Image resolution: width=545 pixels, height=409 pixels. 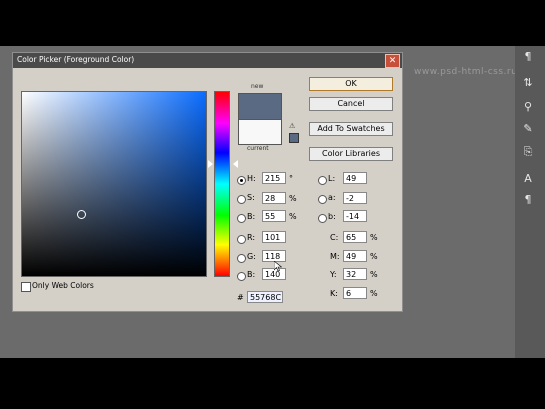 What do you see at coordinates (355, 178) in the screenshot?
I see `lightness-field: 49` at bounding box center [355, 178].